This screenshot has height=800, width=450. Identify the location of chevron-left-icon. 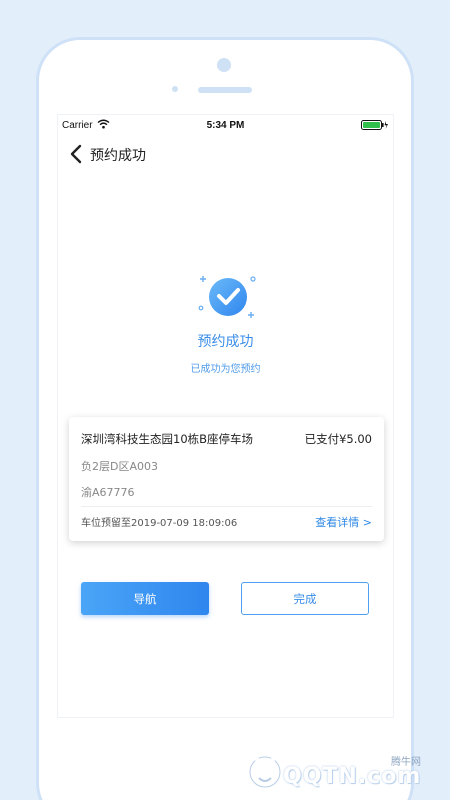
(76, 154).